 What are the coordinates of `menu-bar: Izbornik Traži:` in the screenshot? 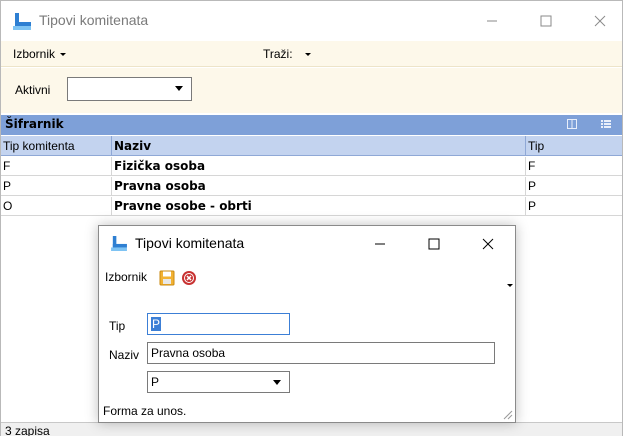 It's located at (311, 54).